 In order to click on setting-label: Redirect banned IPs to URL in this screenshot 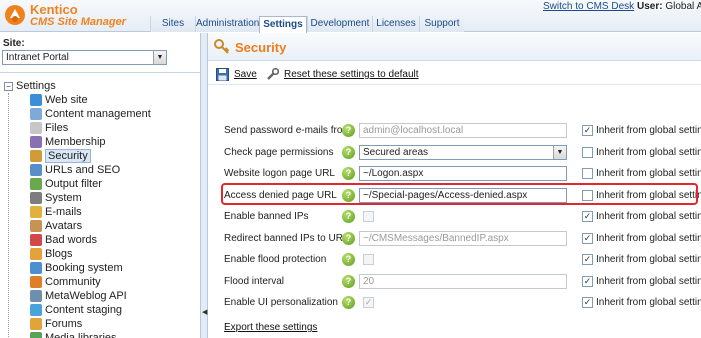, I will do `click(286, 238)`.